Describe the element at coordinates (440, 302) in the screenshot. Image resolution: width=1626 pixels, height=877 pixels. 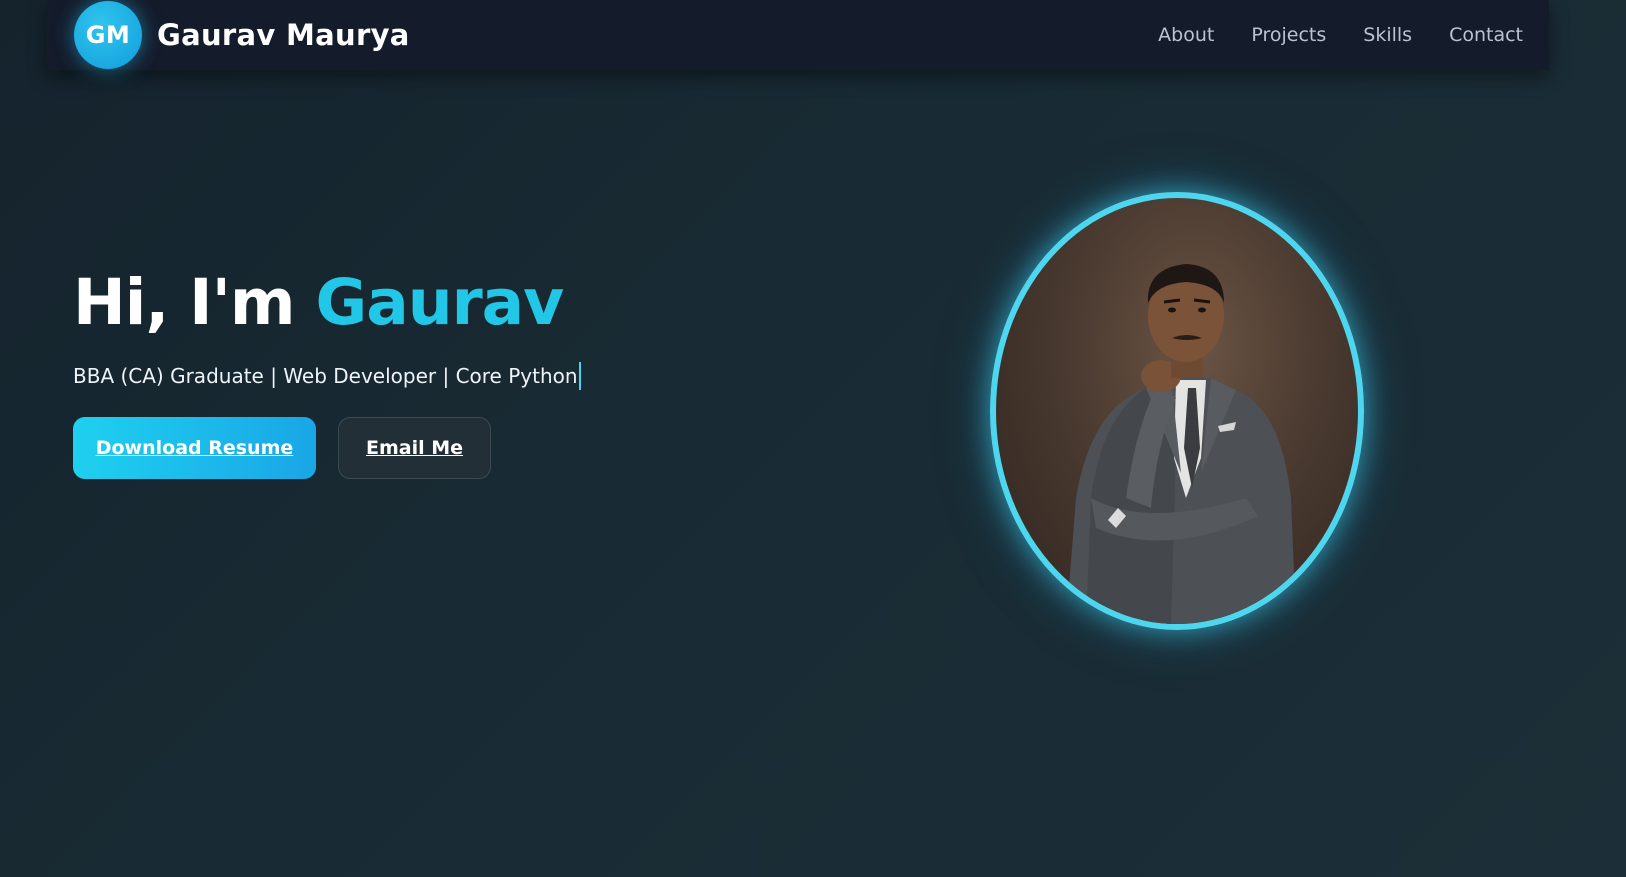
I see `hero-highlight-name: Gaurav` at that location.